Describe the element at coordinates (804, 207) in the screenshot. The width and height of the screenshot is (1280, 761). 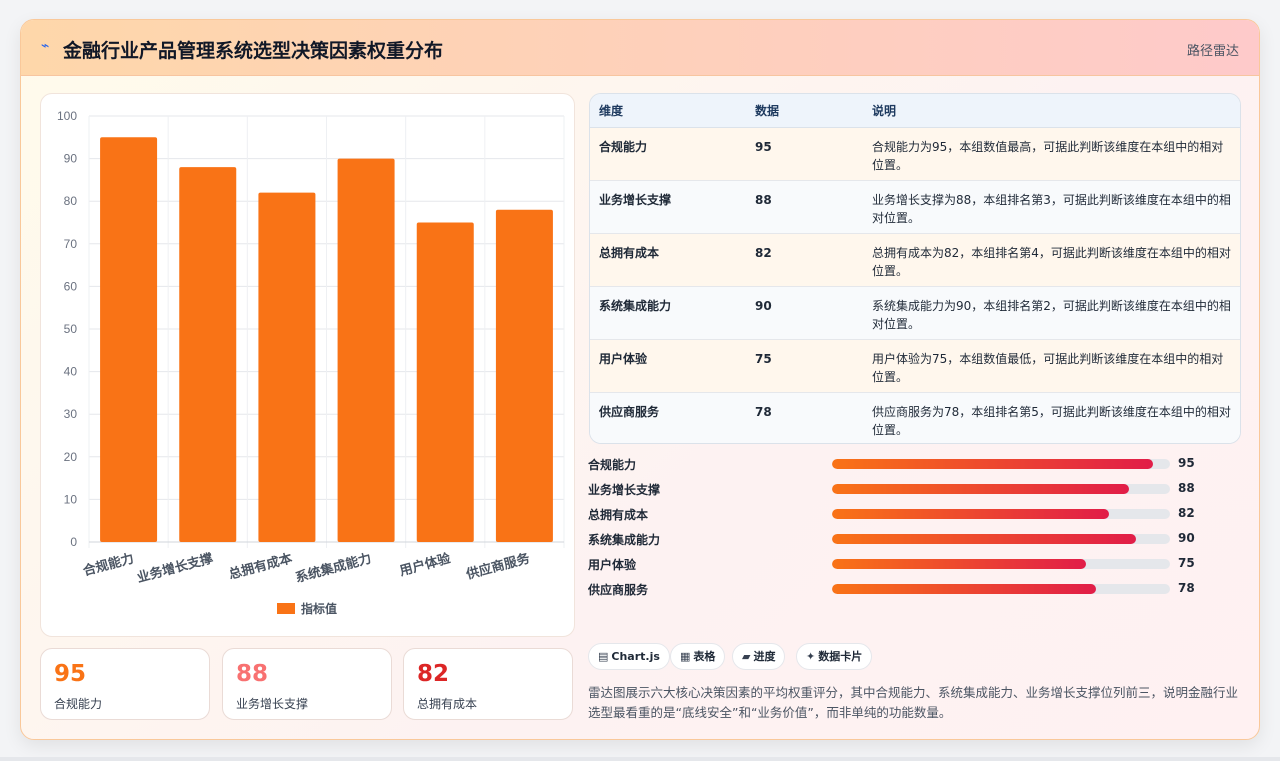
I see `cell-value: 88` at that location.